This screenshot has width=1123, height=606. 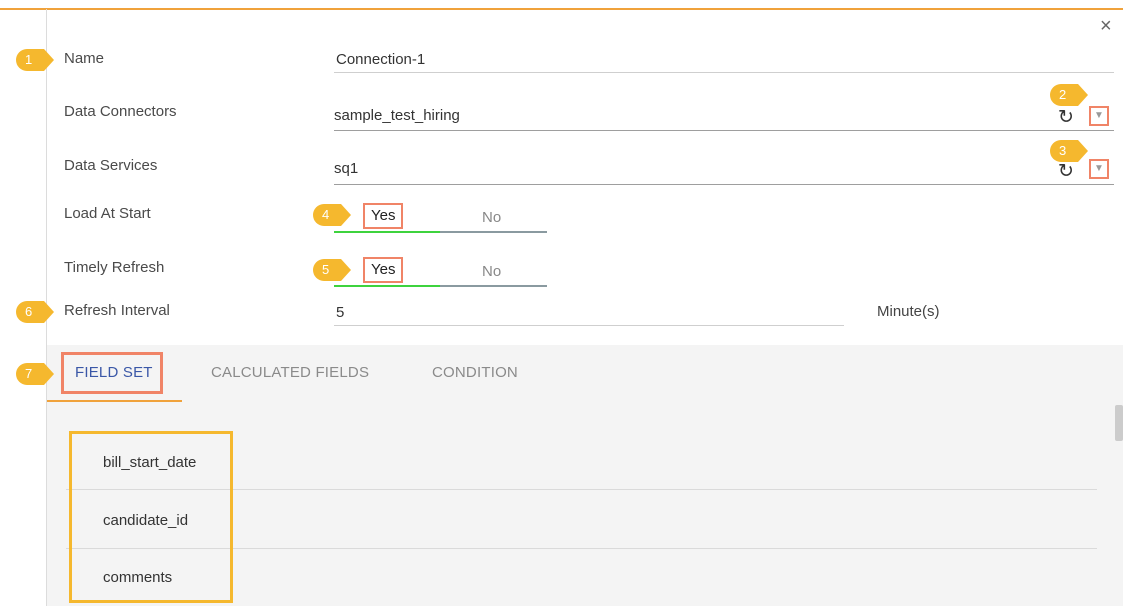 I want to click on timely-refresh-inactive-indicator, so click(x=493, y=286).